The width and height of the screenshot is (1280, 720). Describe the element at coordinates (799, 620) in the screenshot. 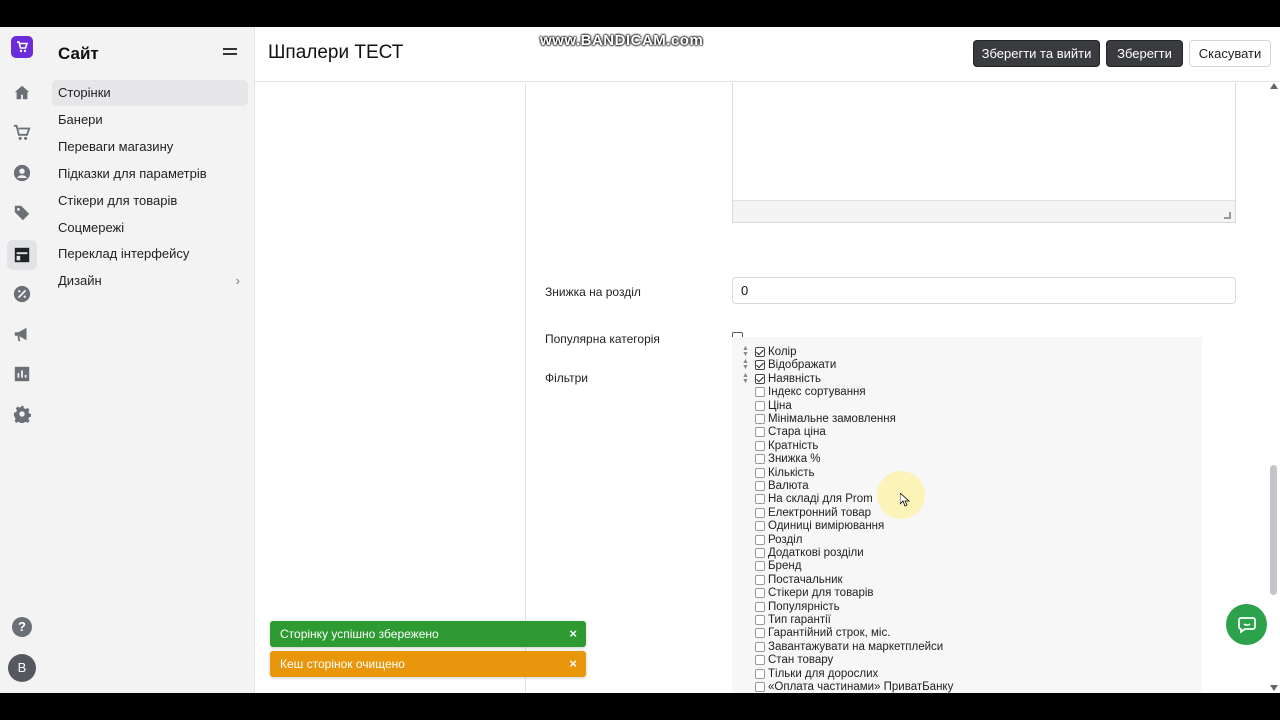

I see `filter-label: Тип гарантії` at that location.